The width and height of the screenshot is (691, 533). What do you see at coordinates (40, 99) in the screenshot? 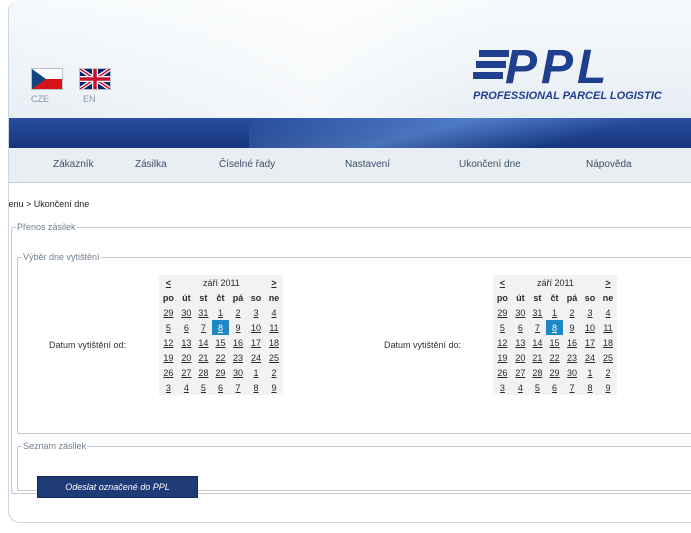
I see `lang-label-cze: CZE` at bounding box center [40, 99].